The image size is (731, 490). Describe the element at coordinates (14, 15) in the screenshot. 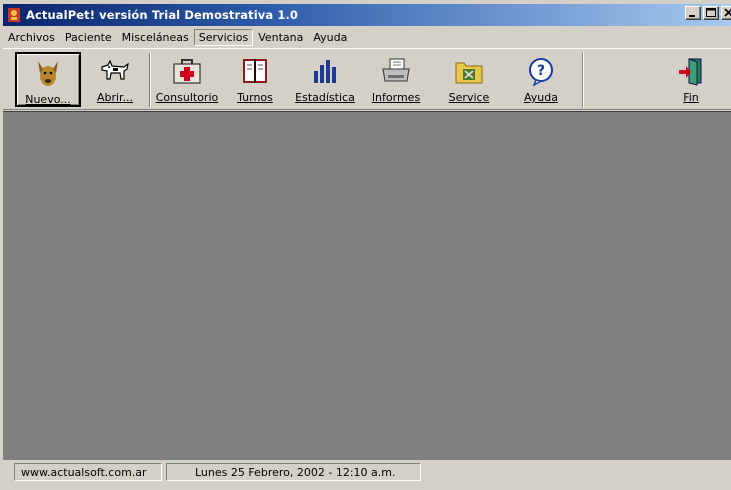

I see `app-icon` at that location.